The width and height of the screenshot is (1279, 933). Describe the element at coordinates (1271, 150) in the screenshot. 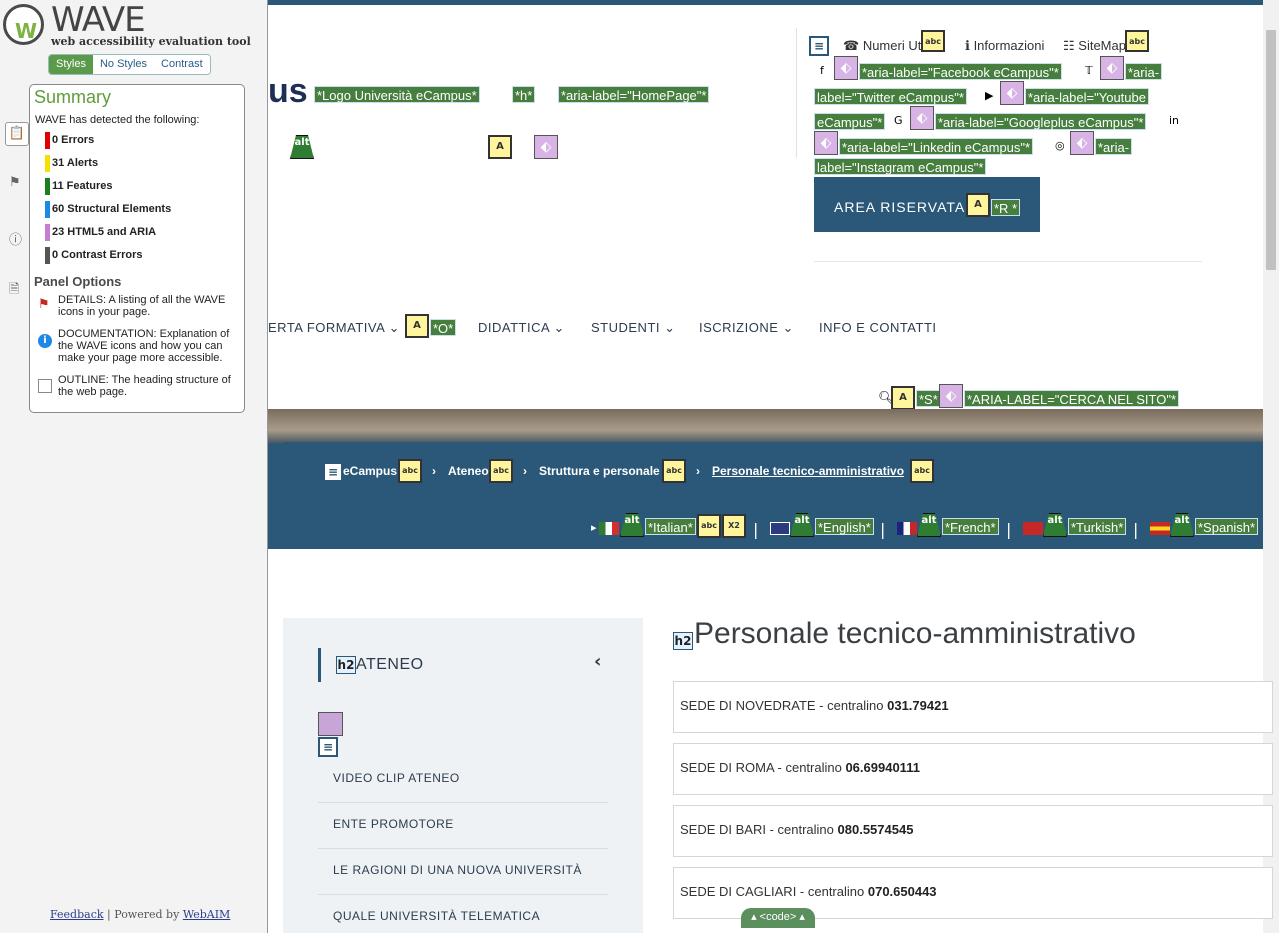

I see `scrollbar-thumb` at that location.